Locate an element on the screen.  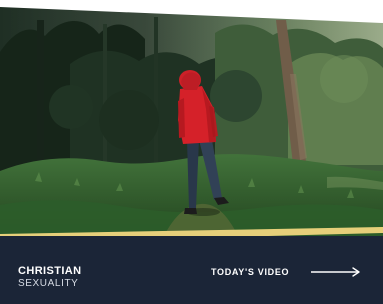
todays-video-link: TODAY'S VIDEO is located at coordinates (287, 272).